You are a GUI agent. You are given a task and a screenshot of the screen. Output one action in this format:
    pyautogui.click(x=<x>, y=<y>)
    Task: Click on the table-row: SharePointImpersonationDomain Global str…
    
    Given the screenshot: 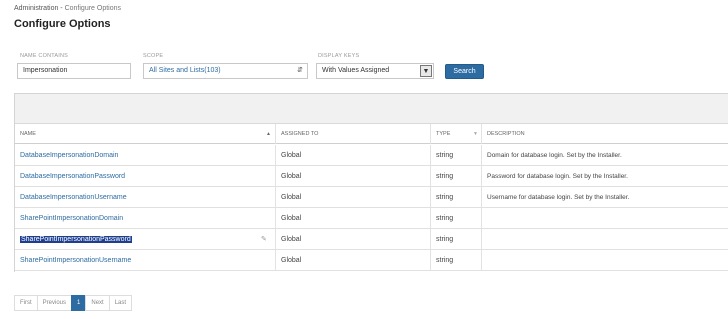 What is the action you would take?
    pyautogui.click(x=371, y=218)
    